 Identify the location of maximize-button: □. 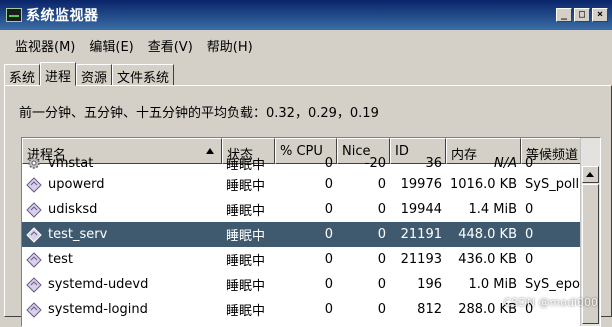
(582, 15).